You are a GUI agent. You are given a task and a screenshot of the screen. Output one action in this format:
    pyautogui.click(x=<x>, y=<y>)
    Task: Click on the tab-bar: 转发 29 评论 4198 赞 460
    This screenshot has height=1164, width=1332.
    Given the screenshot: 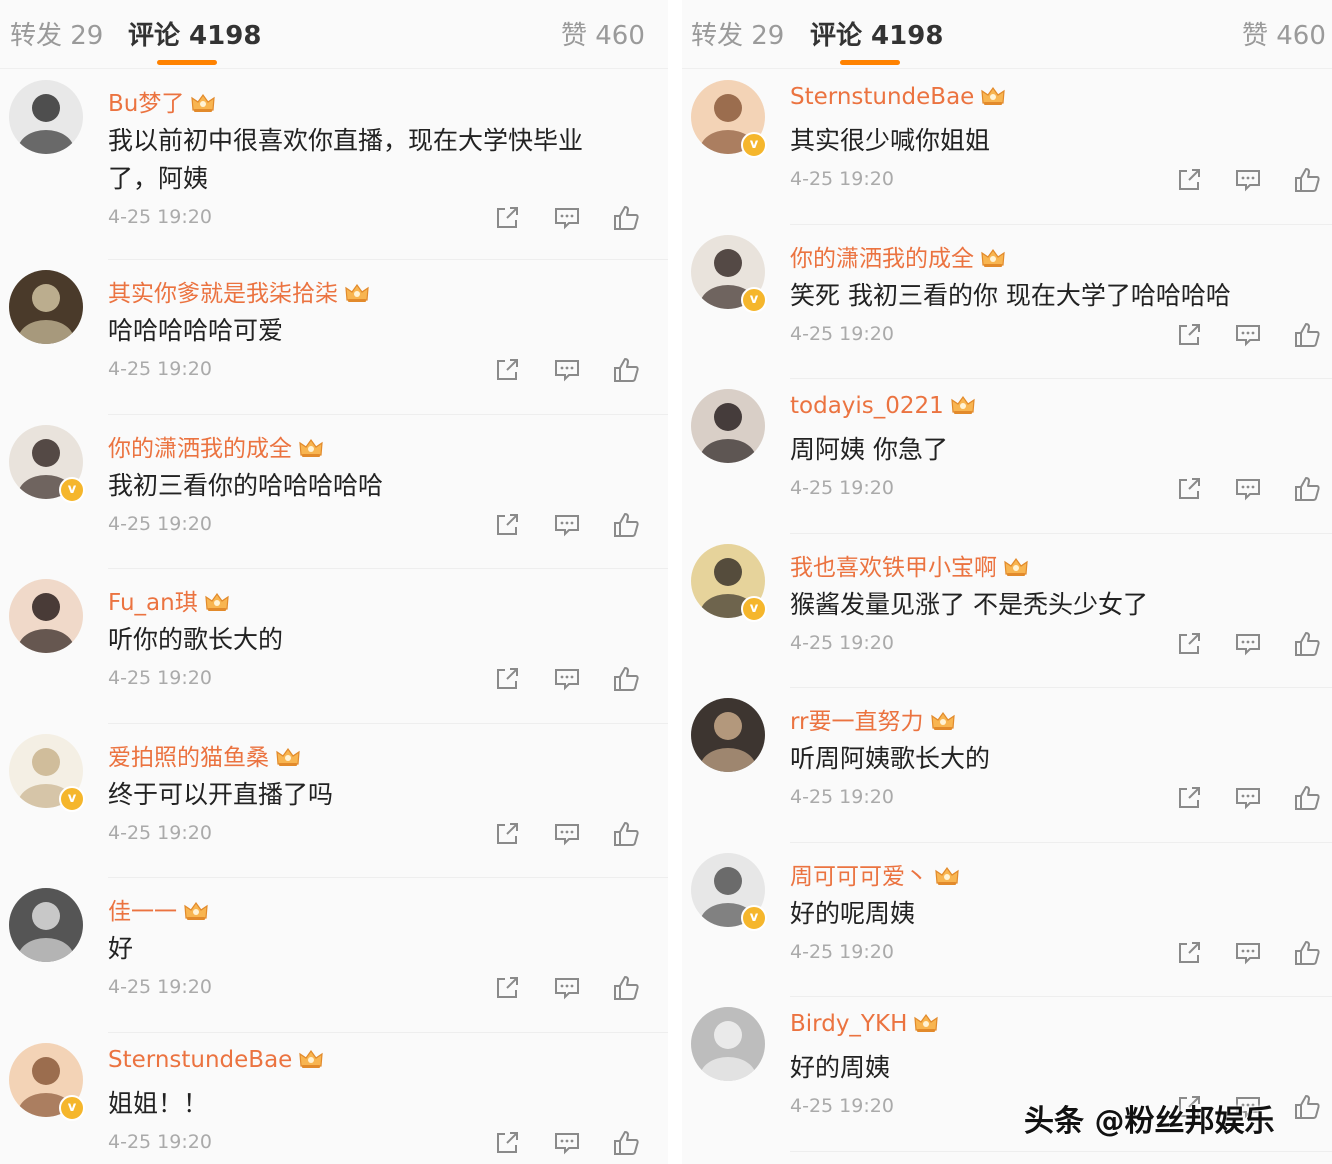 What is the action you would take?
    pyautogui.click(x=334, y=34)
    